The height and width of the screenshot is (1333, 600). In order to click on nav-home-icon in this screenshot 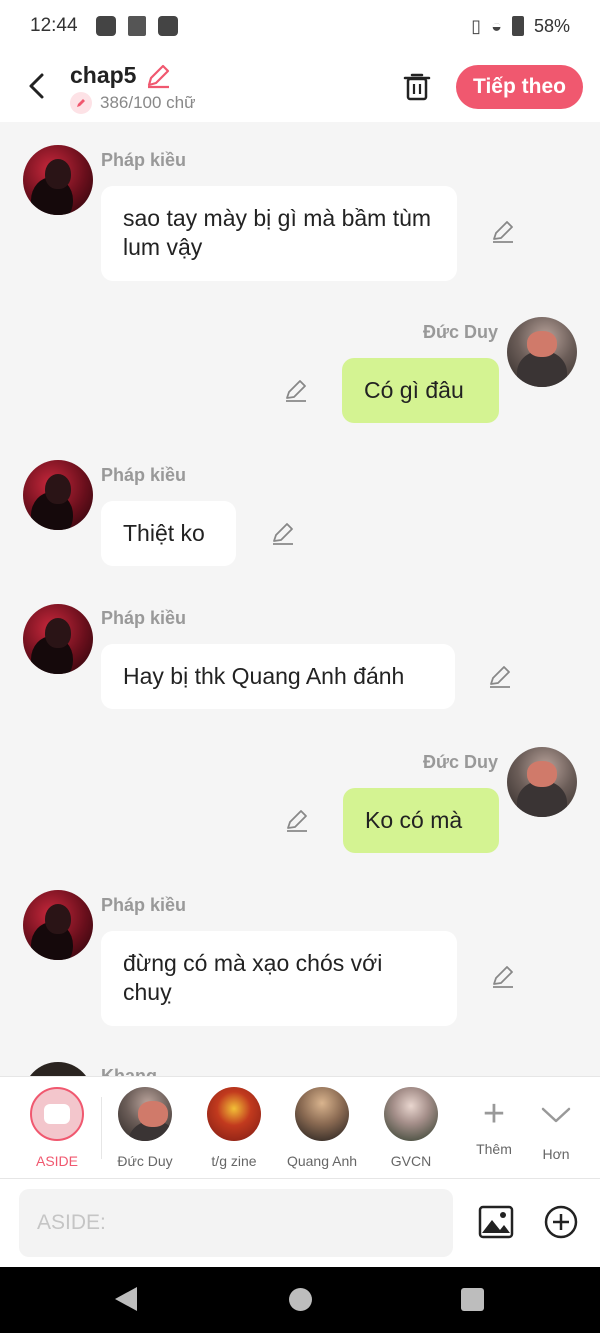, I will do `click(300, 1299)`.